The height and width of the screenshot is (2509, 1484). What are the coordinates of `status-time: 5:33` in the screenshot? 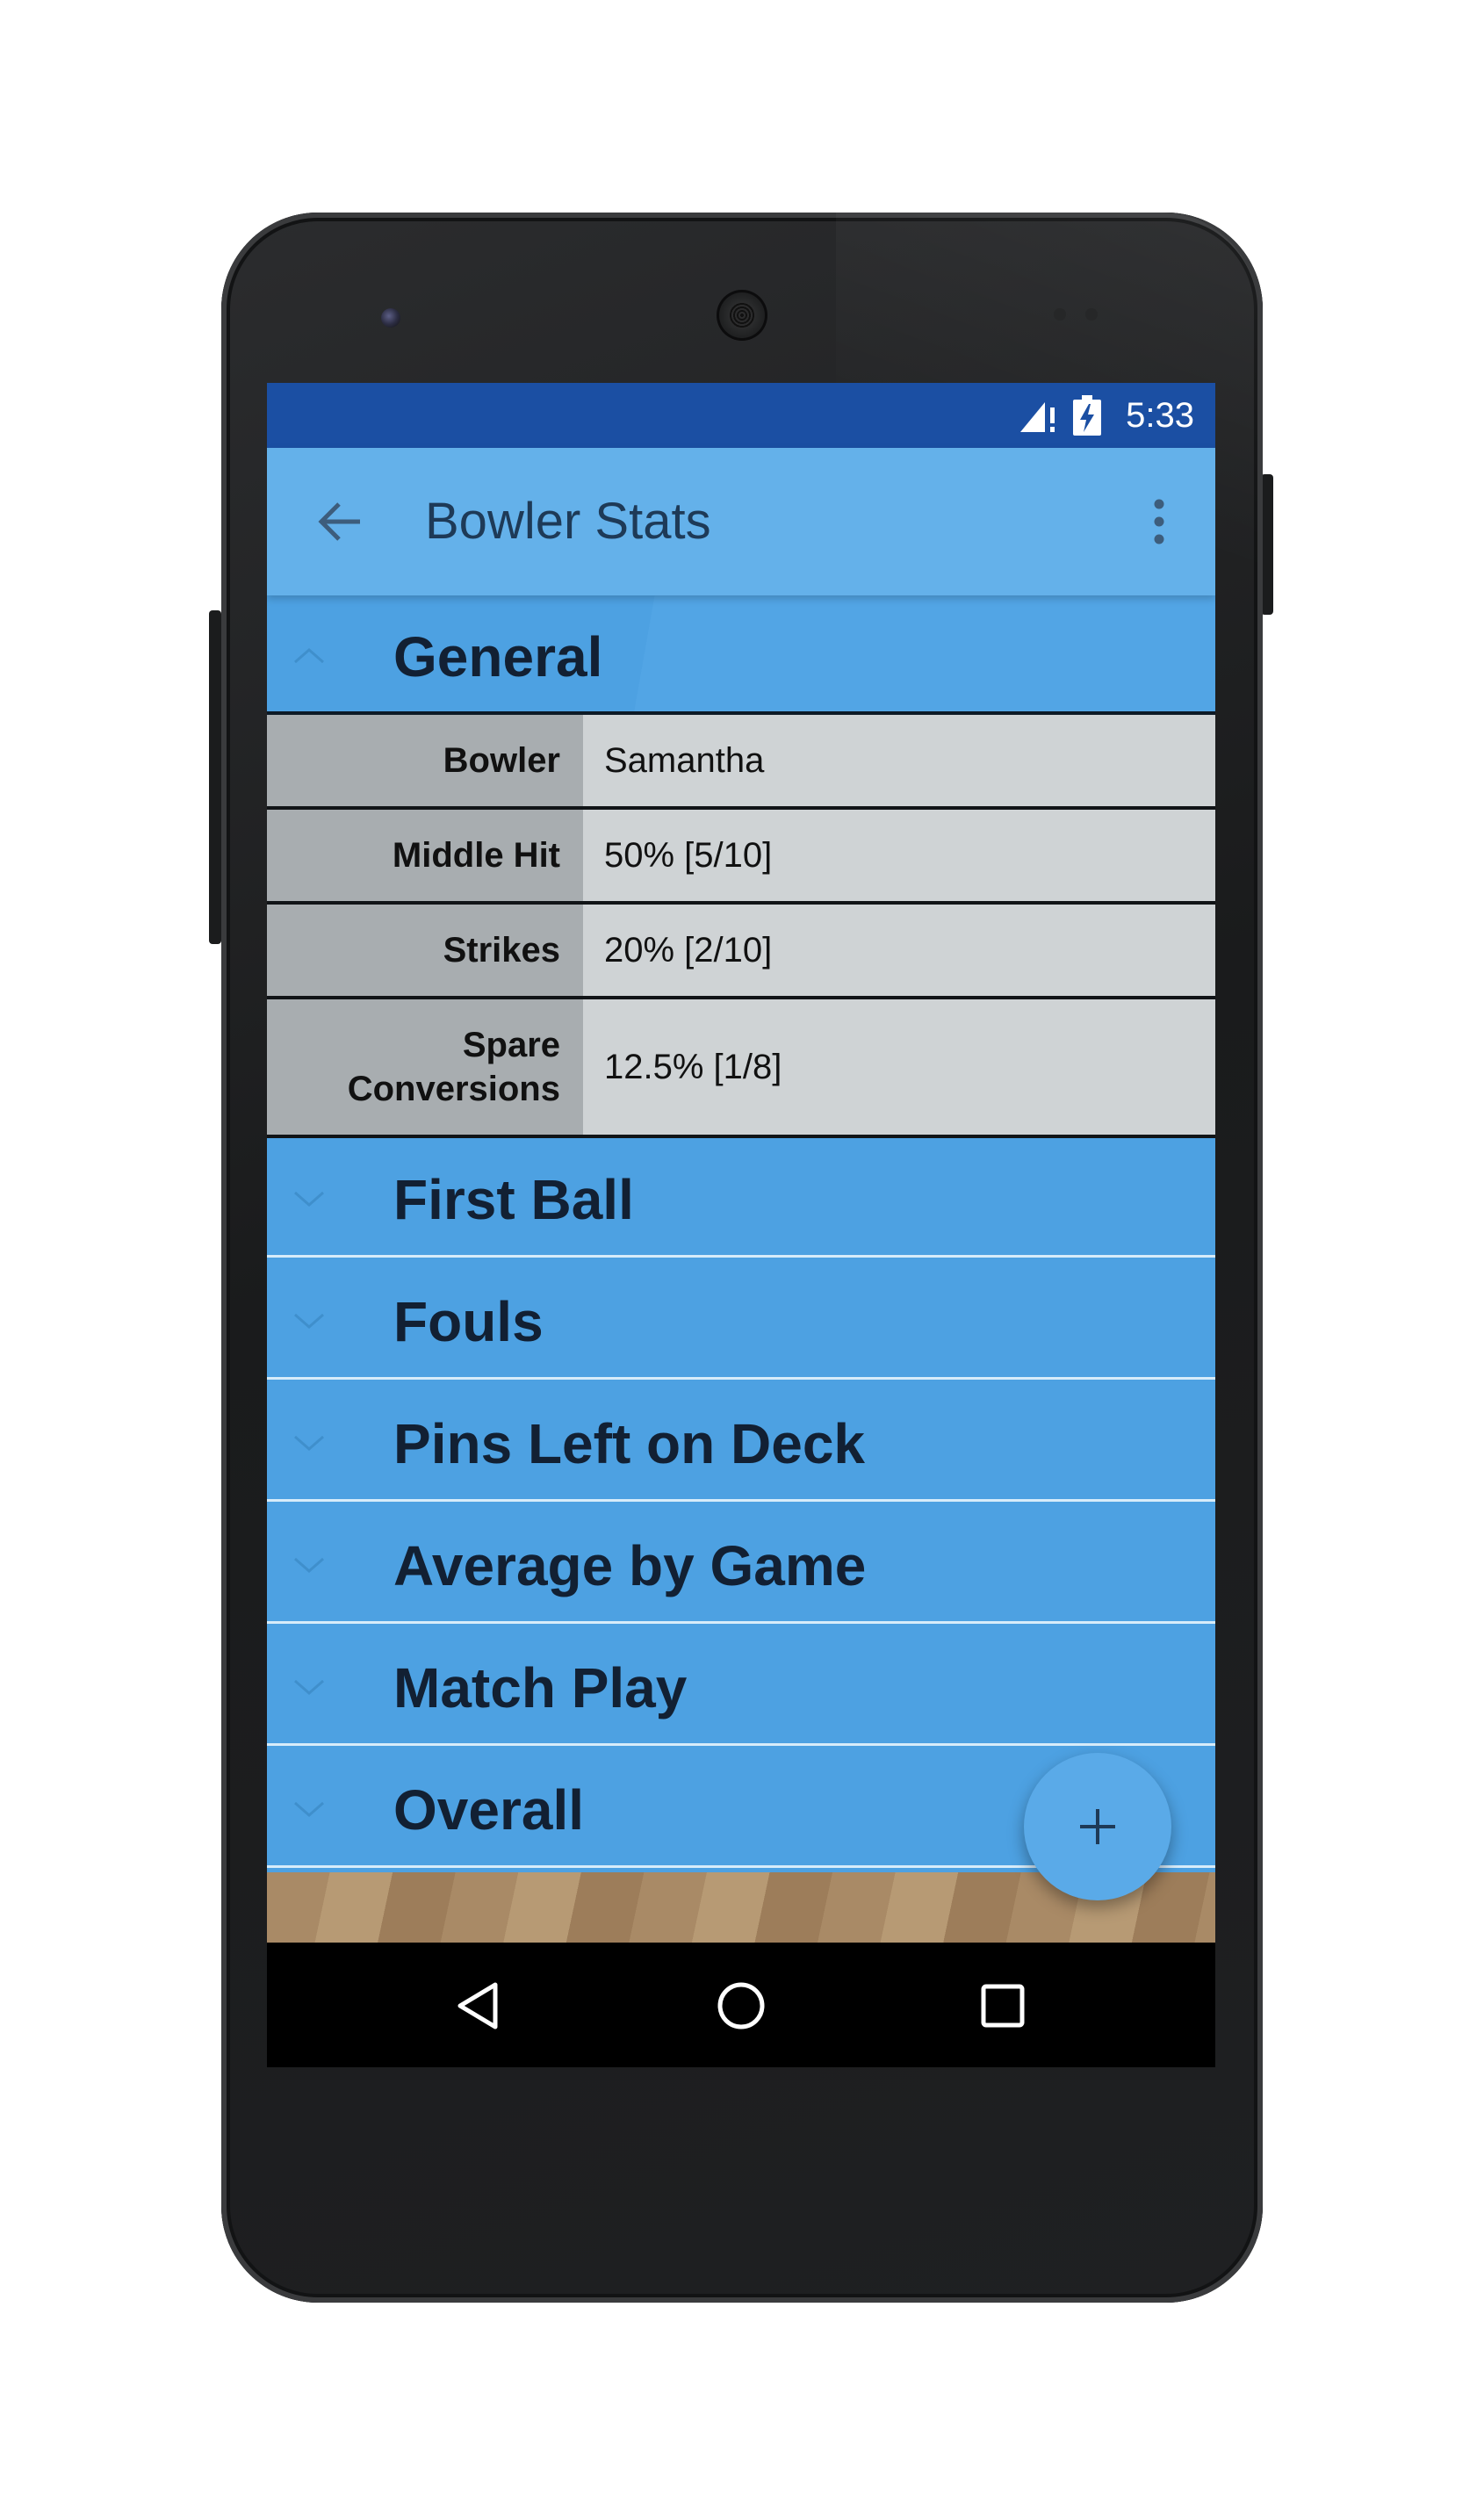 It's located at (1160, 415).